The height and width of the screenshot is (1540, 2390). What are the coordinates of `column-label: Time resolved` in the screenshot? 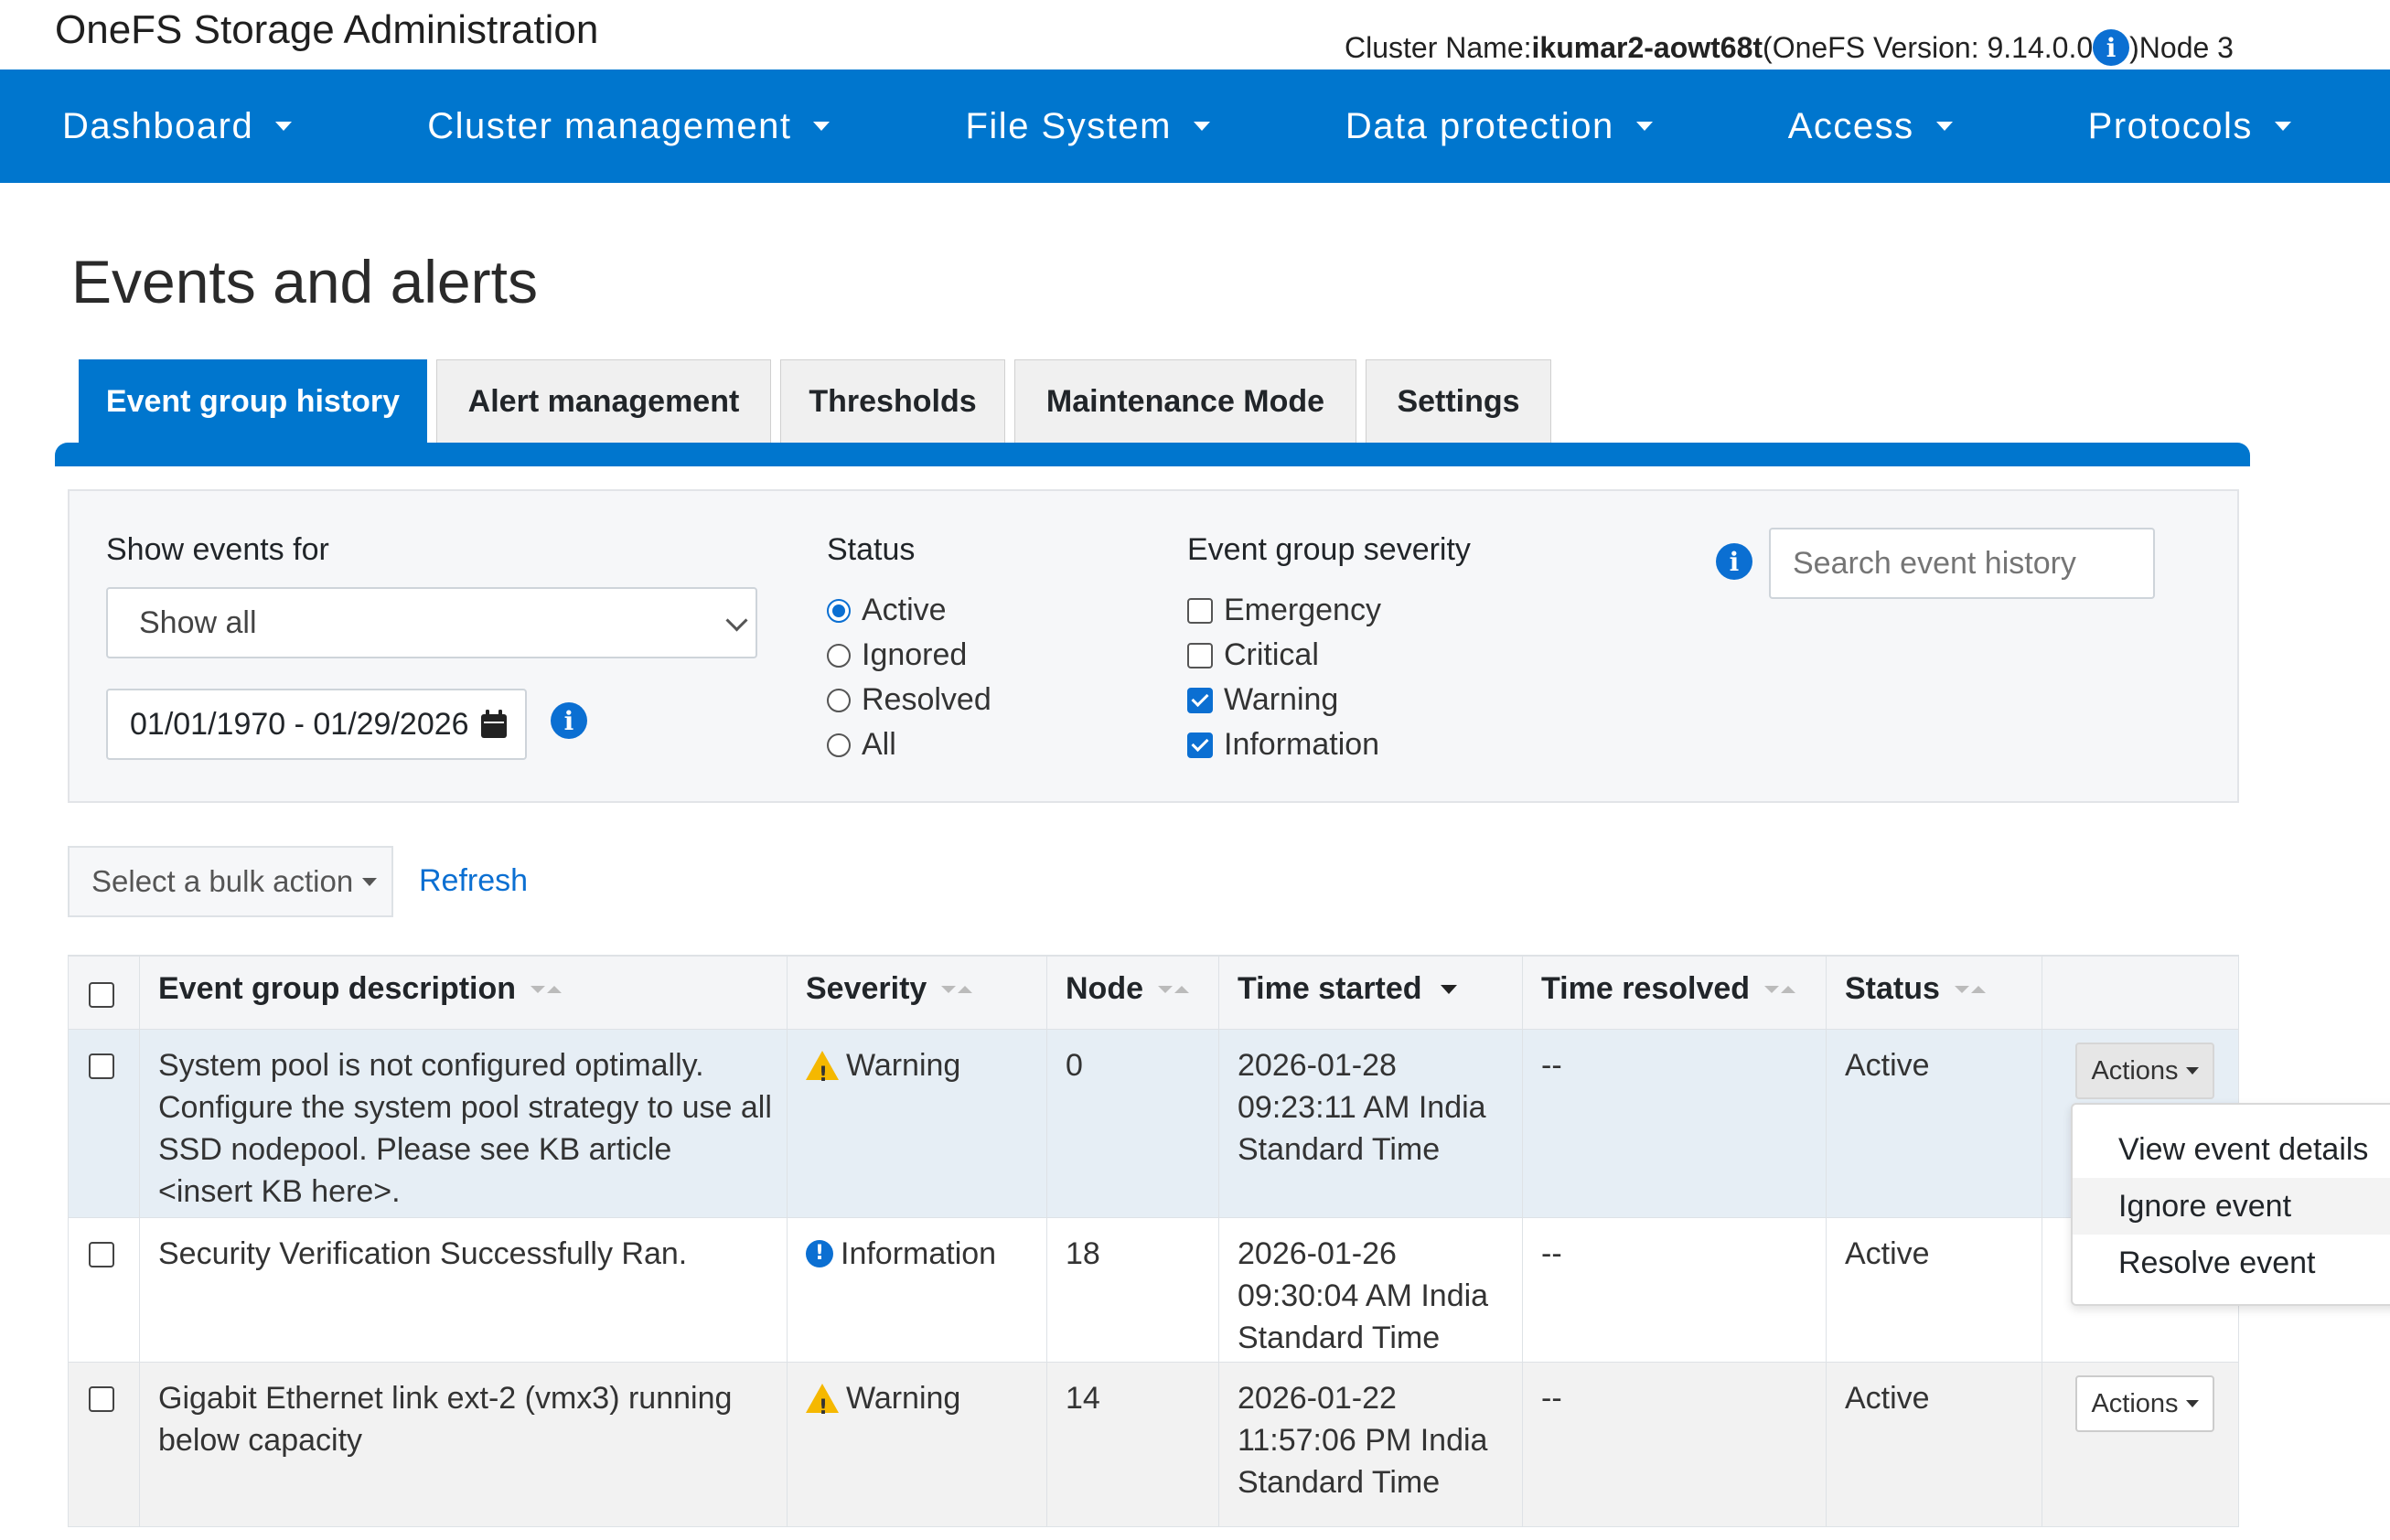 It's located at (1646, 989).